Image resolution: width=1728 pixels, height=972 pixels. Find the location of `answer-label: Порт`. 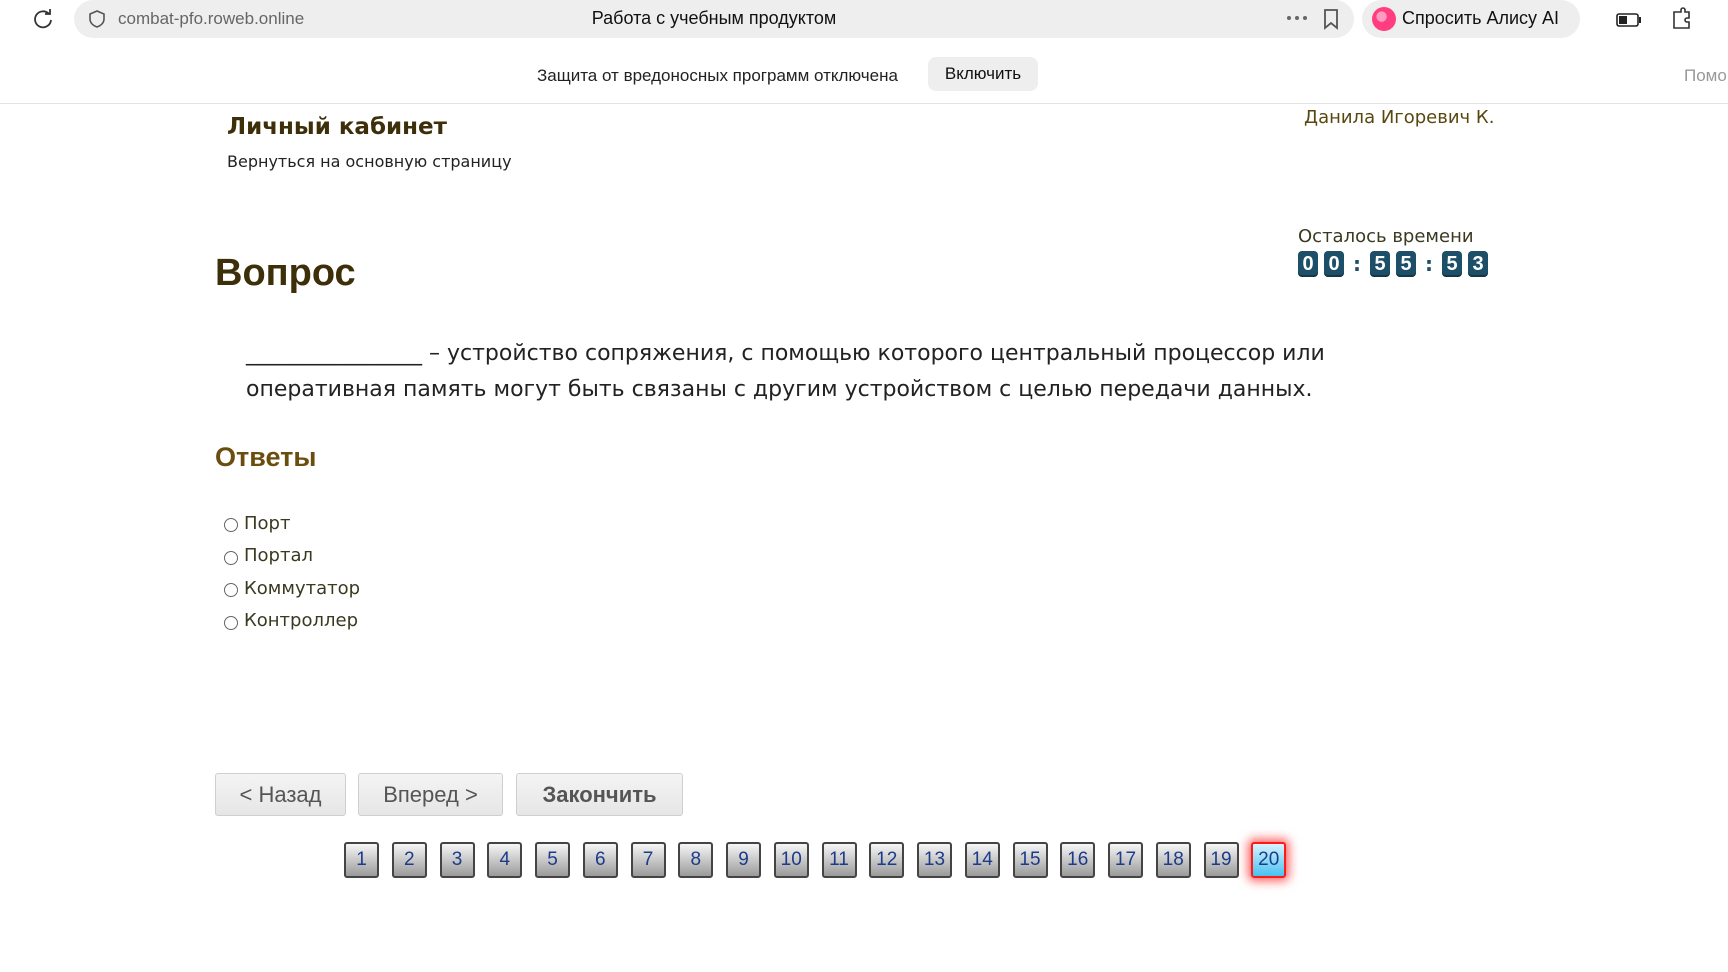

answer-label: Порт is located at coordinates (267, 523).